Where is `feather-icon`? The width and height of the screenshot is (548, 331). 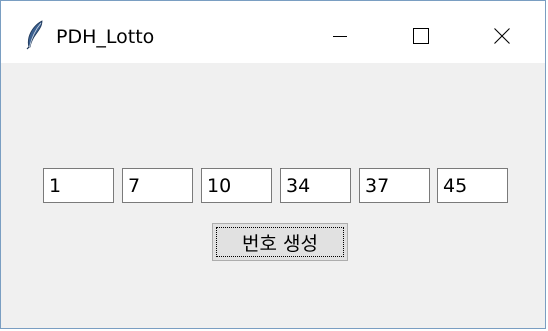
feather-icon is located at coordinates (35, 35).